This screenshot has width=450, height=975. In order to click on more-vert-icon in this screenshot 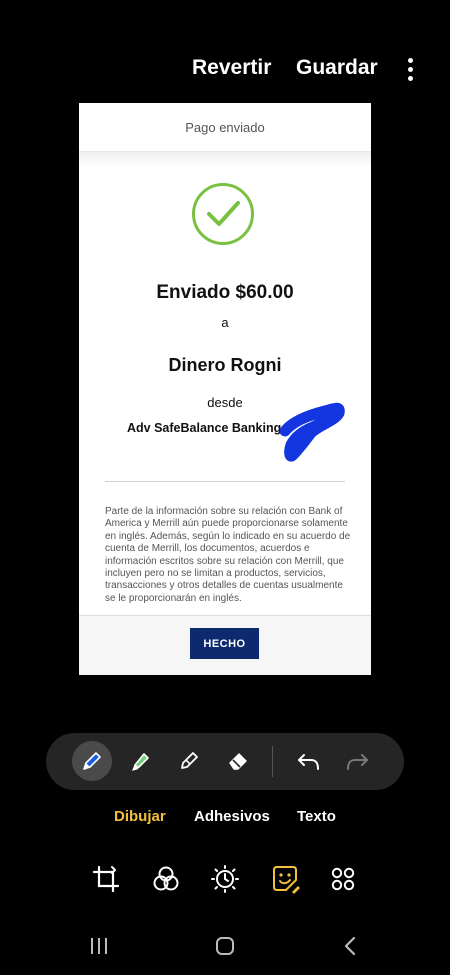, I will do `click(410, 71)`.